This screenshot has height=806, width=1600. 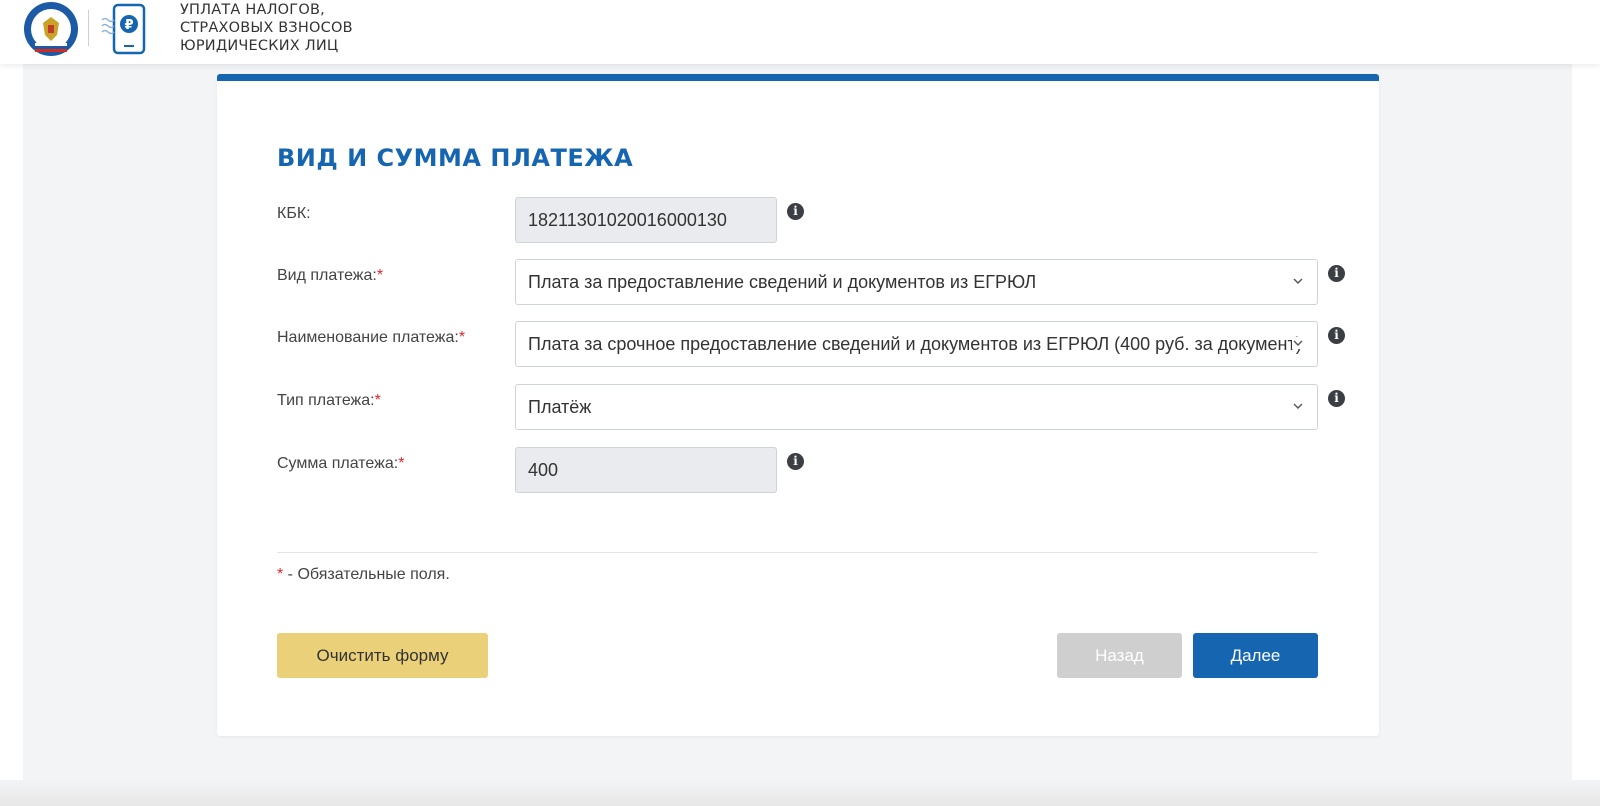 I want to click on page-bottom-band, so click(x=800, y=793).